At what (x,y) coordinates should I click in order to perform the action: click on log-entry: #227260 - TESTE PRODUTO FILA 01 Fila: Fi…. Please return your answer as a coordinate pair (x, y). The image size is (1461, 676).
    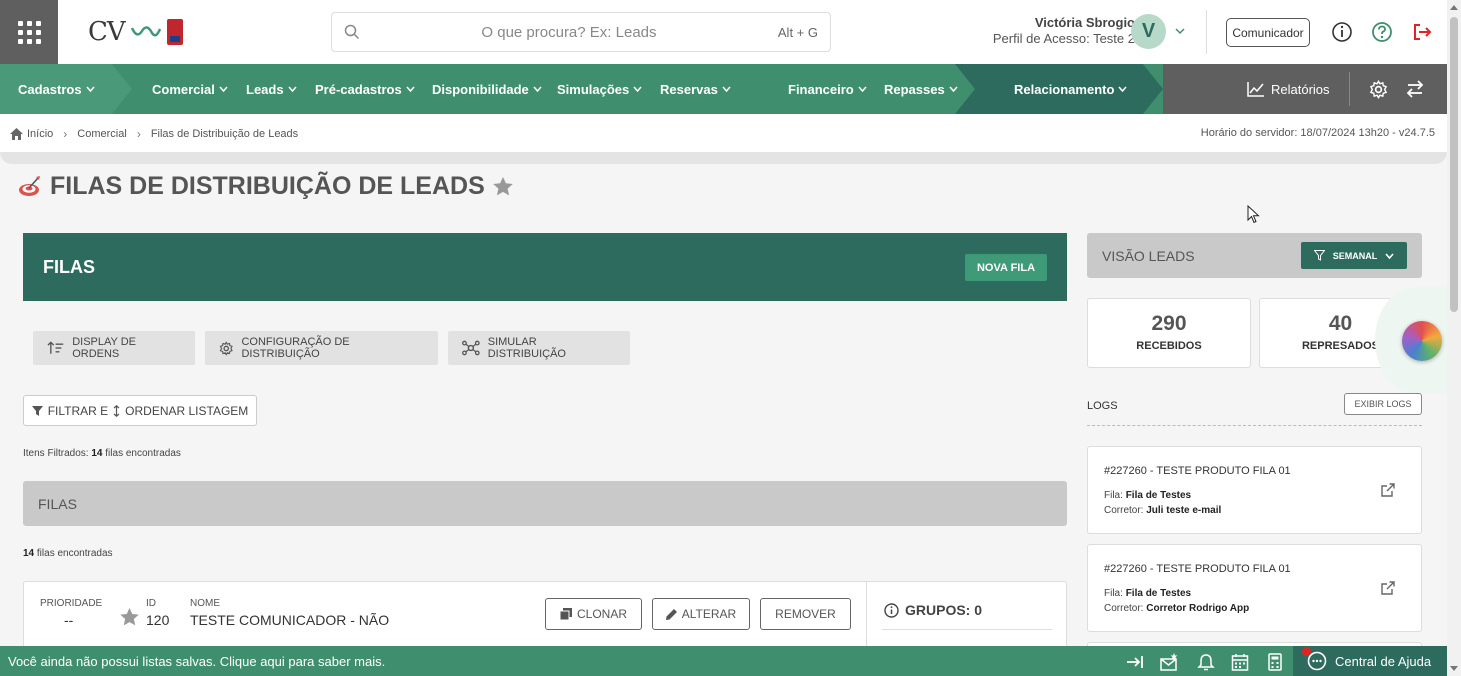
    Looking at the image, I should click on (1254, 490).